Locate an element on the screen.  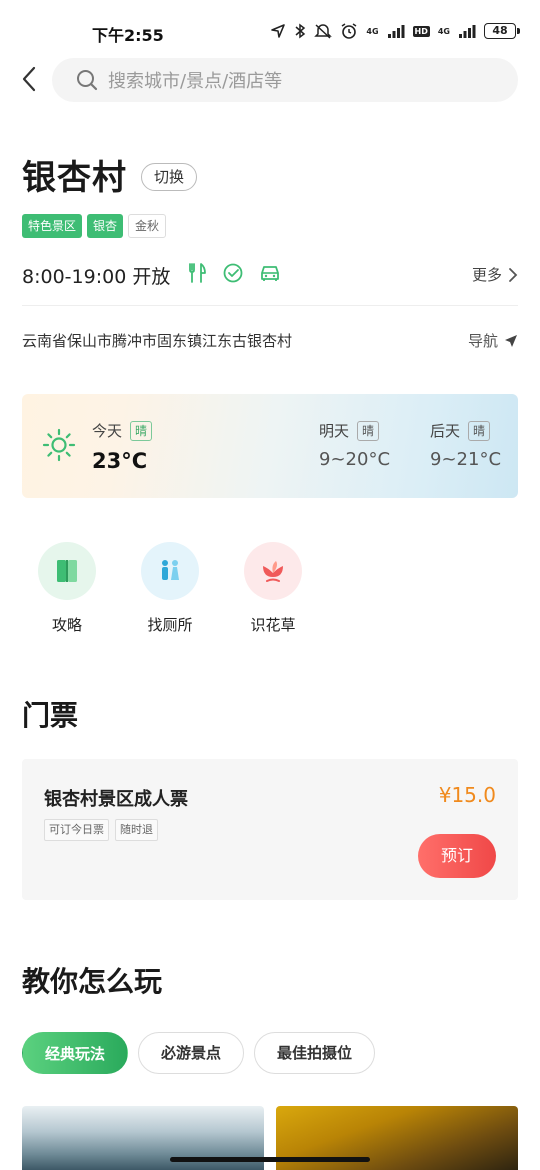
tag-autumn: 金秋 is located at coordinates (147, 226).